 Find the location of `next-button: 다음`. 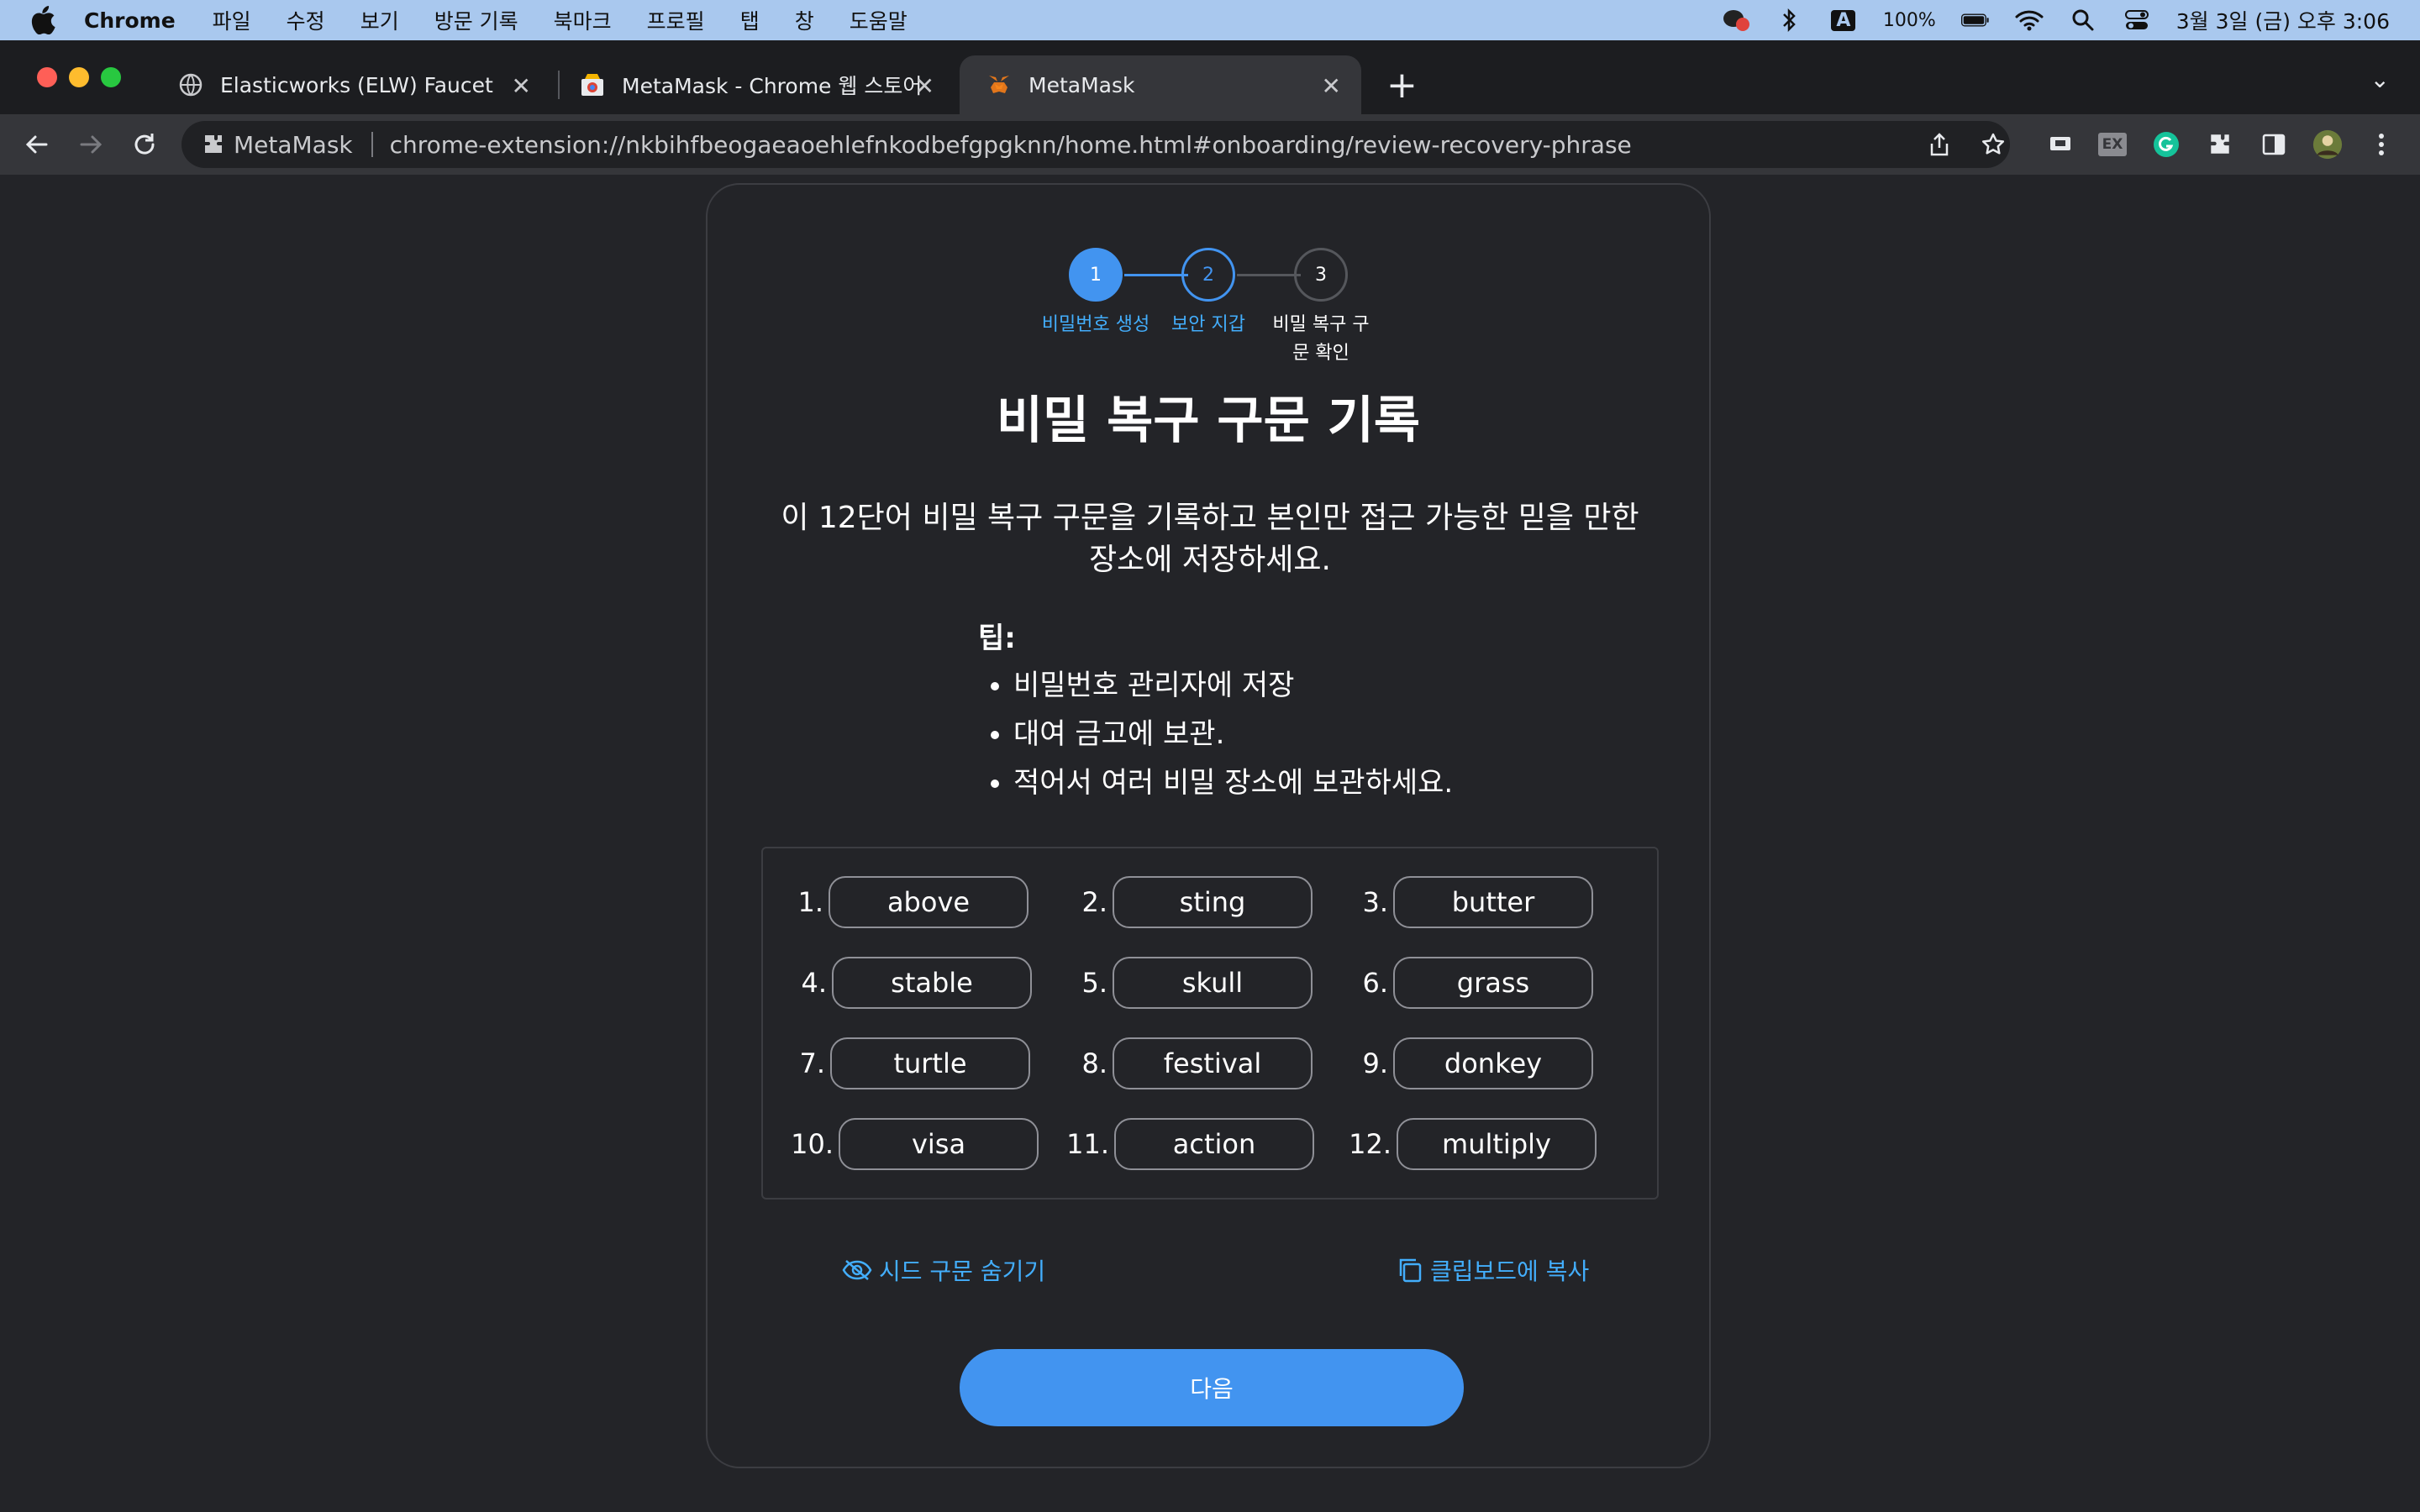

next-button: 다음 is located at coordinates (1212, 1387).